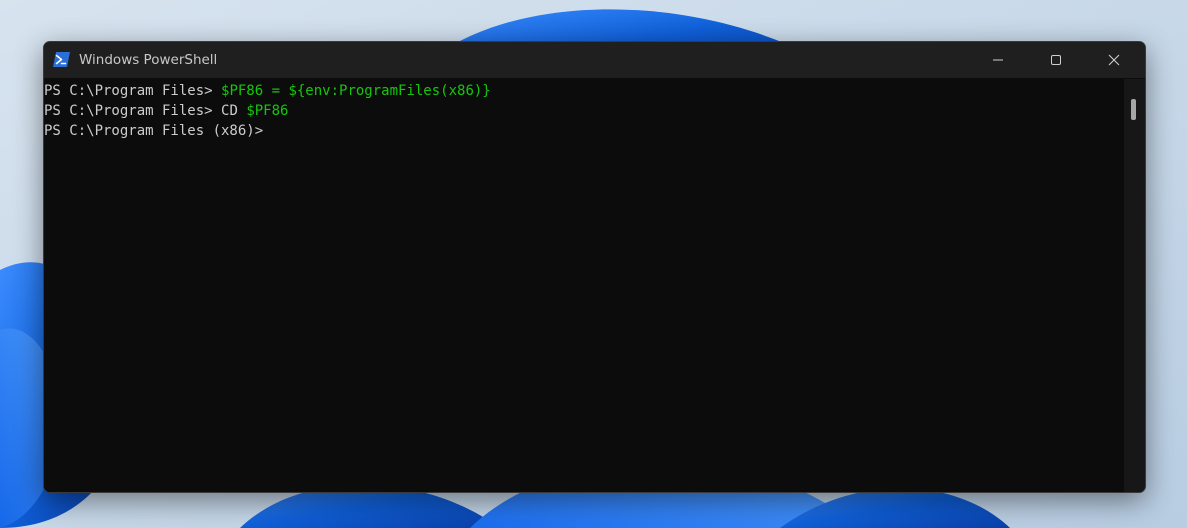 The width and height of the screenshot is (1187, 528). What do you see at coordinates (267, 111) in the screenshot?
I see `console-command-argument: $PF86` at bounding box center [267, 111].